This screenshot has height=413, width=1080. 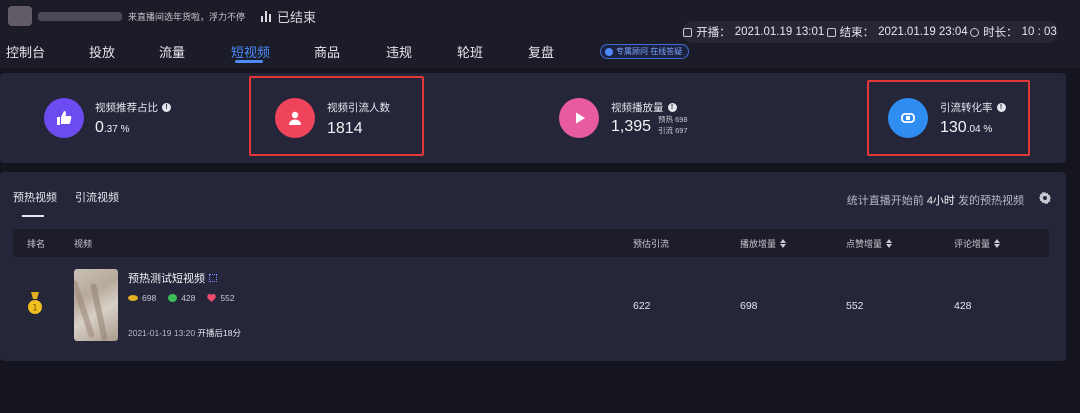 I want to click on column-header-like-increase: 点赞增量, so click(x=869, y=243).